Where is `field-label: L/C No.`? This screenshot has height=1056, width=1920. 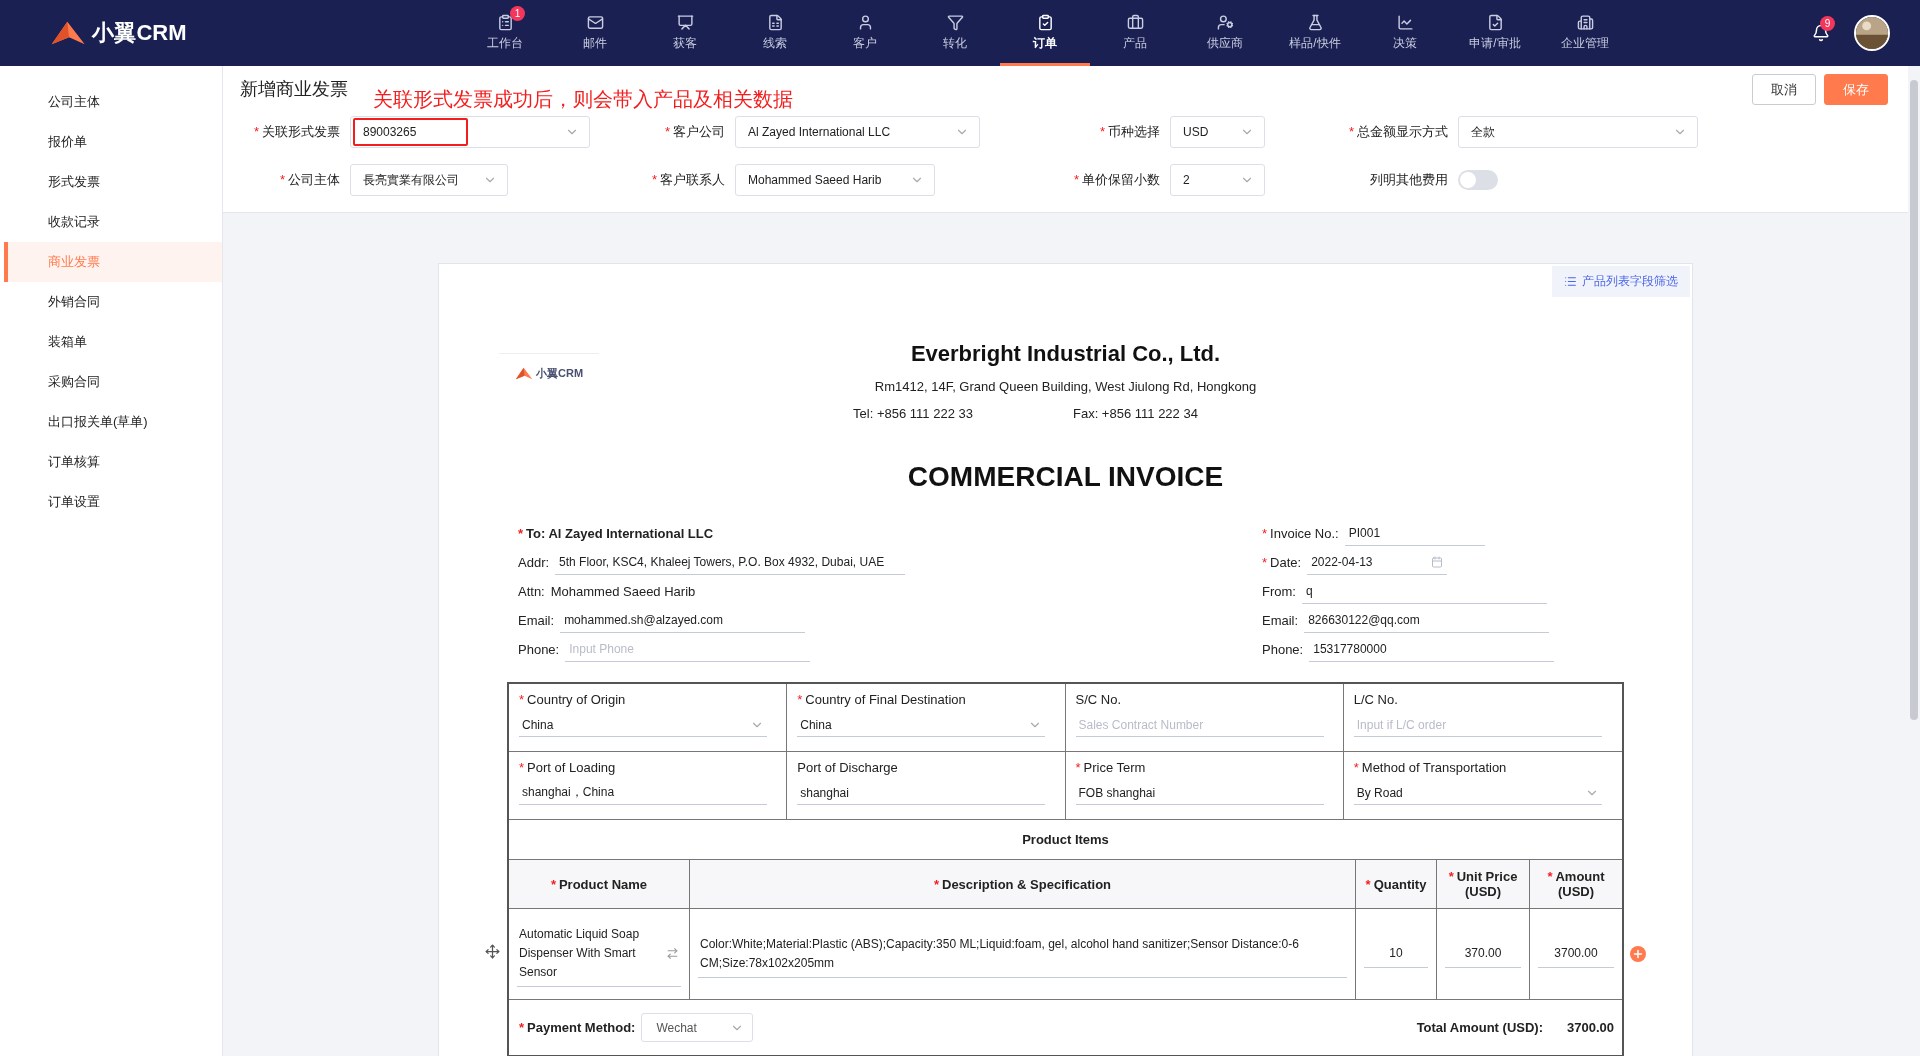 field-label: L/C No. is located at coordinates (1376, 699).